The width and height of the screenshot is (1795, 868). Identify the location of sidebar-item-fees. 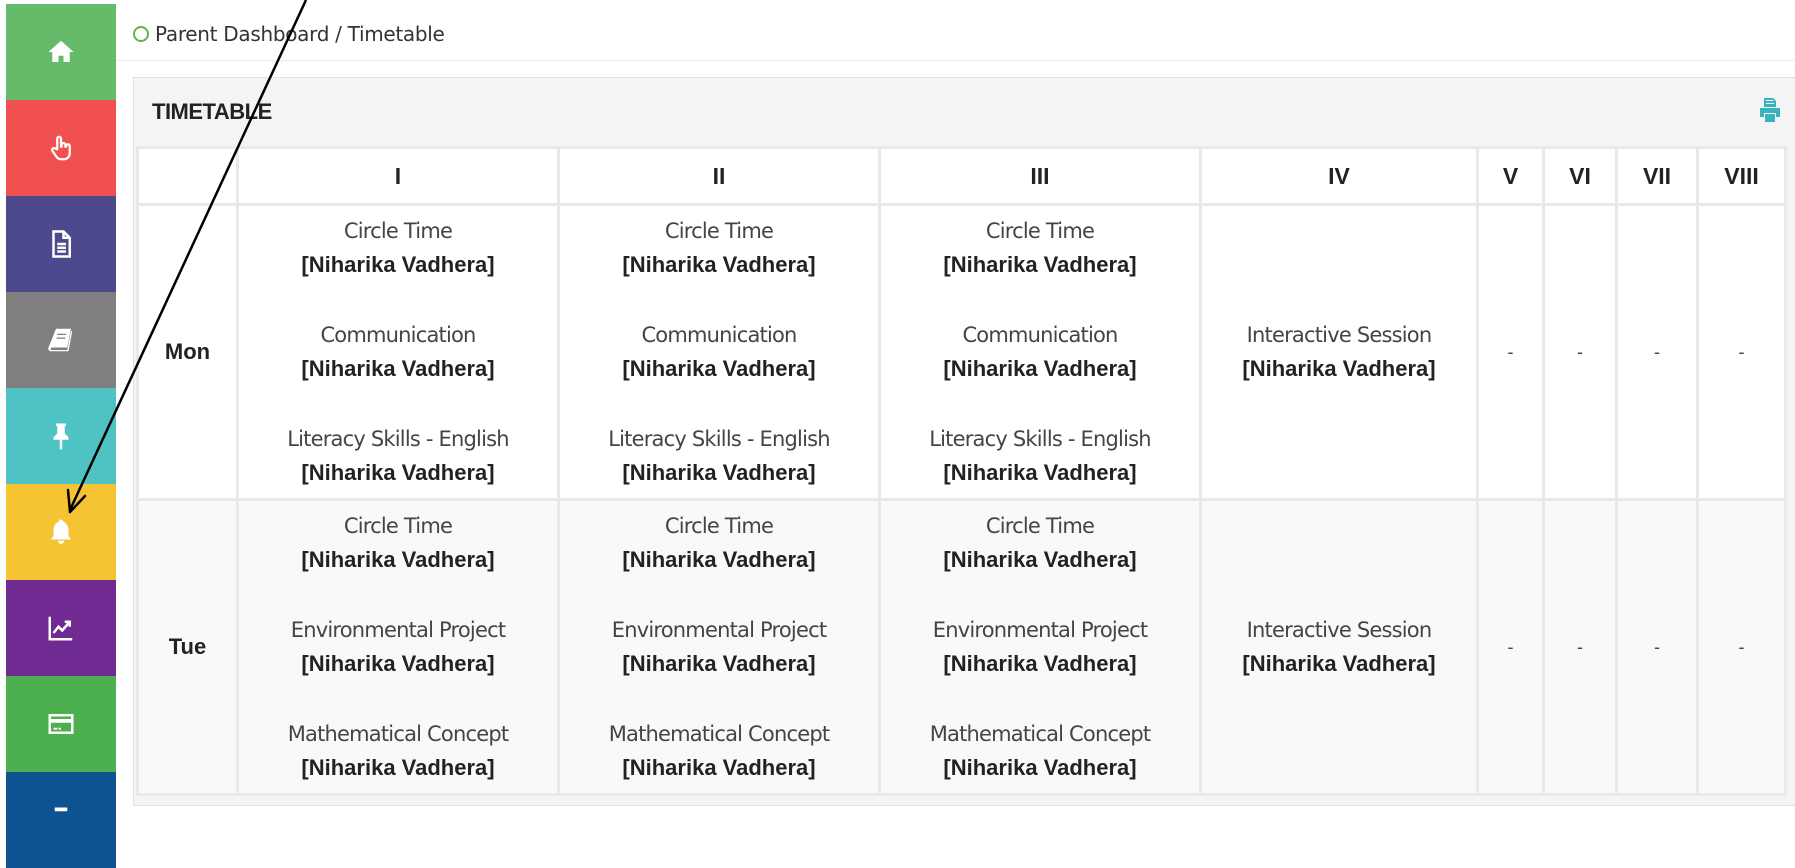
(61, 724).